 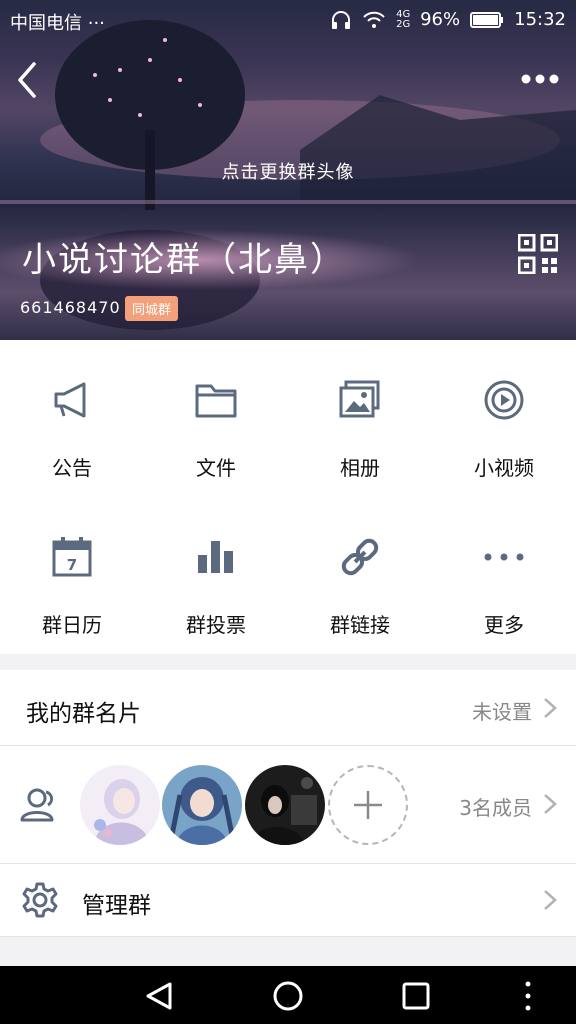 What do you see at coordinates (504, 400) in the screenshot?
I see `video-play-icon` at bounding box center [504, 400].